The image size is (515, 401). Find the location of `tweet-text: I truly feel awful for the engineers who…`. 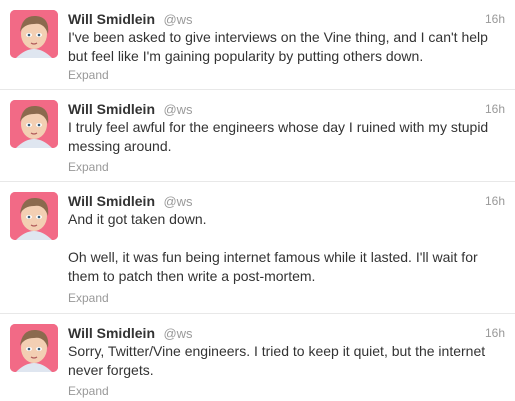

tweet-text: I truly feel awful for the engineers who… is located at coordinates (278, 136).